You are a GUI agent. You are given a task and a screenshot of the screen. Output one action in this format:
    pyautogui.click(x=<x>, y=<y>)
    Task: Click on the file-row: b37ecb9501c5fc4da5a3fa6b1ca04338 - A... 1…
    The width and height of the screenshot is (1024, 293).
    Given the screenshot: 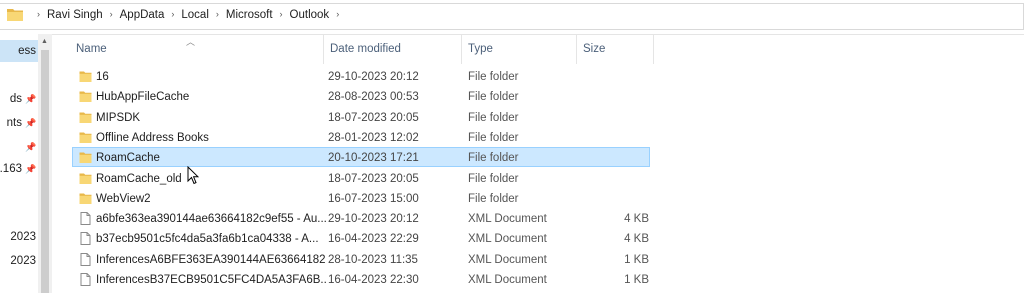 What is the action you would take?
    pyautogui.click(x=361, y=238)
    